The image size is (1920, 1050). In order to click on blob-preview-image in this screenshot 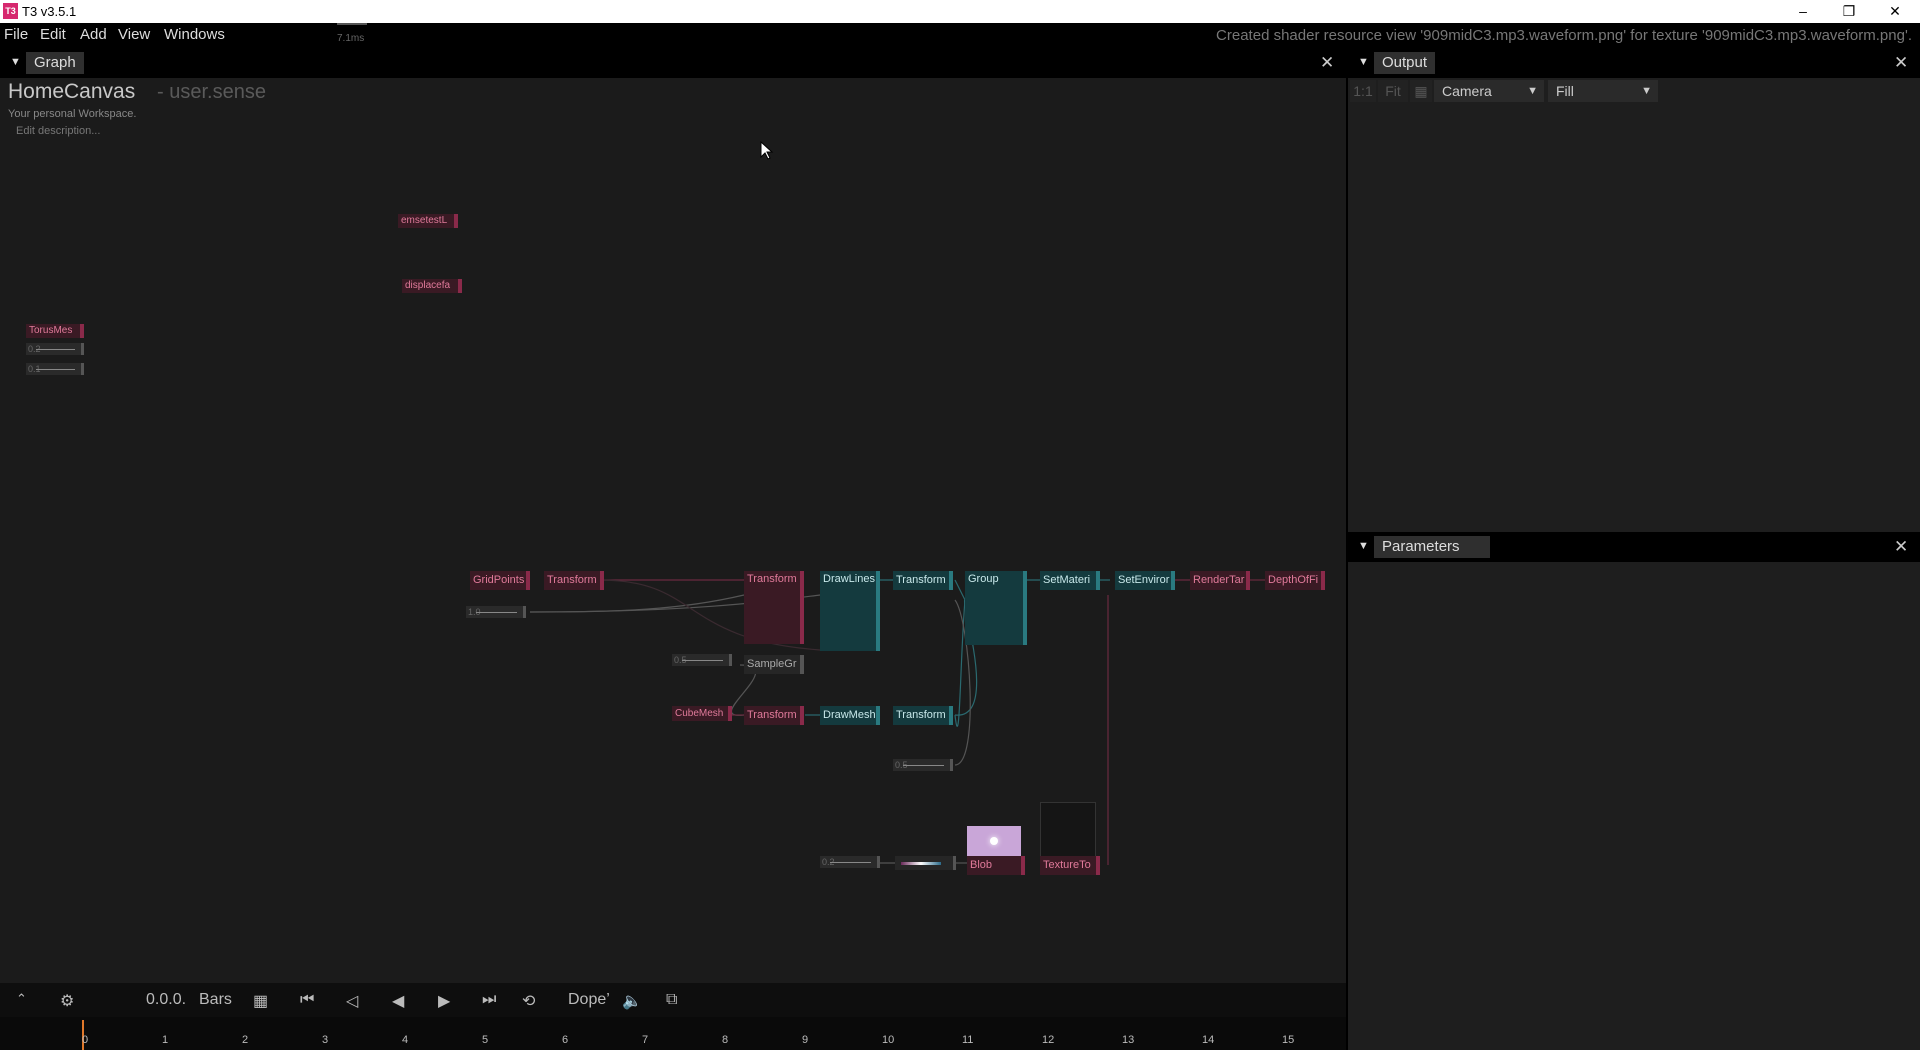, I will do `click(994, 841)`.